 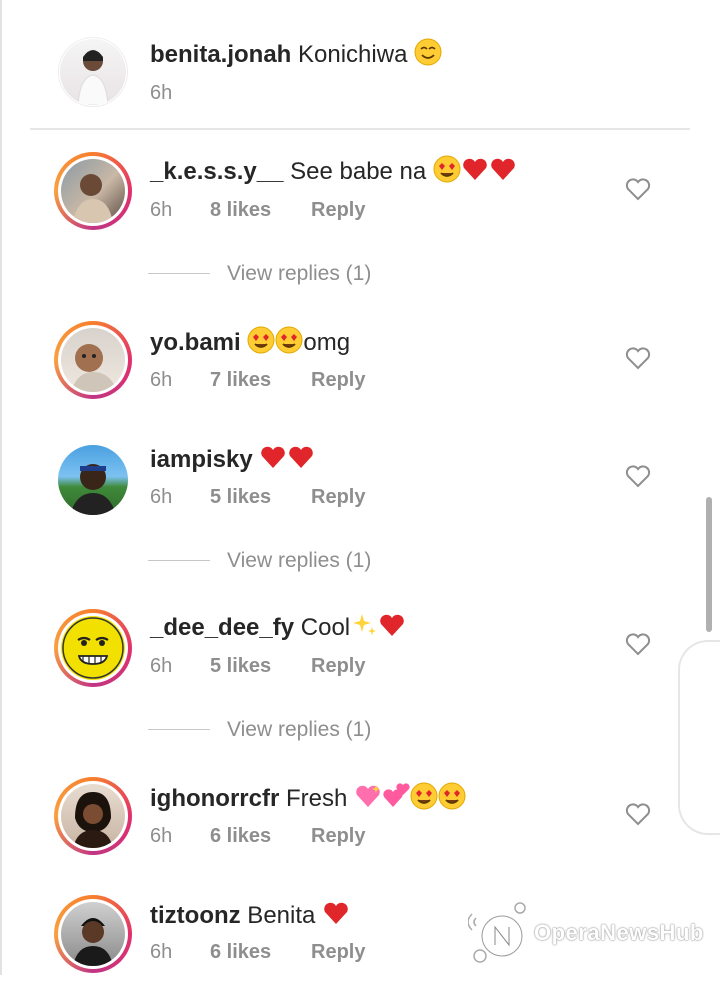 What do you see at coordinates (360, 366) in the screenshot?
I see `comment-item: yo.bami omg 6h 7 likes Reply` at bounding box center [360, 366].